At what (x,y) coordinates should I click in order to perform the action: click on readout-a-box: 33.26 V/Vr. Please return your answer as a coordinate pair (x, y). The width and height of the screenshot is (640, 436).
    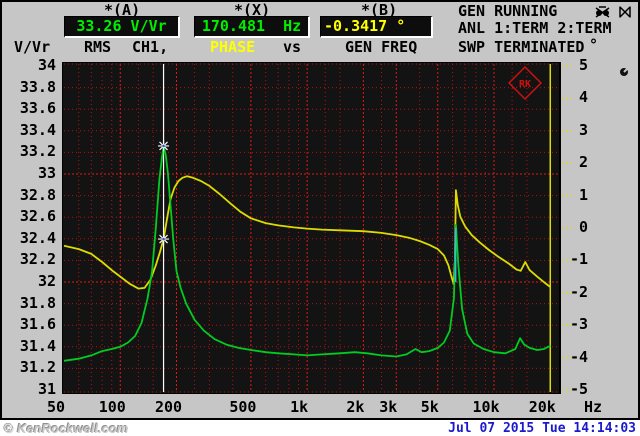
    Looking at the image, I should click on (122, 27).